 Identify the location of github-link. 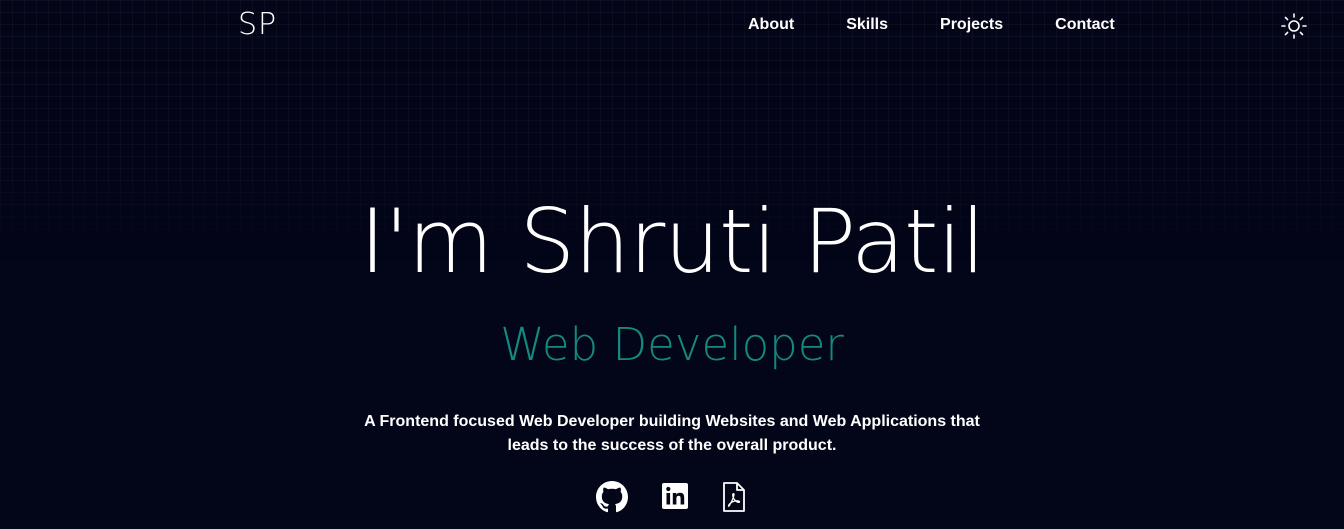
(612, 497).